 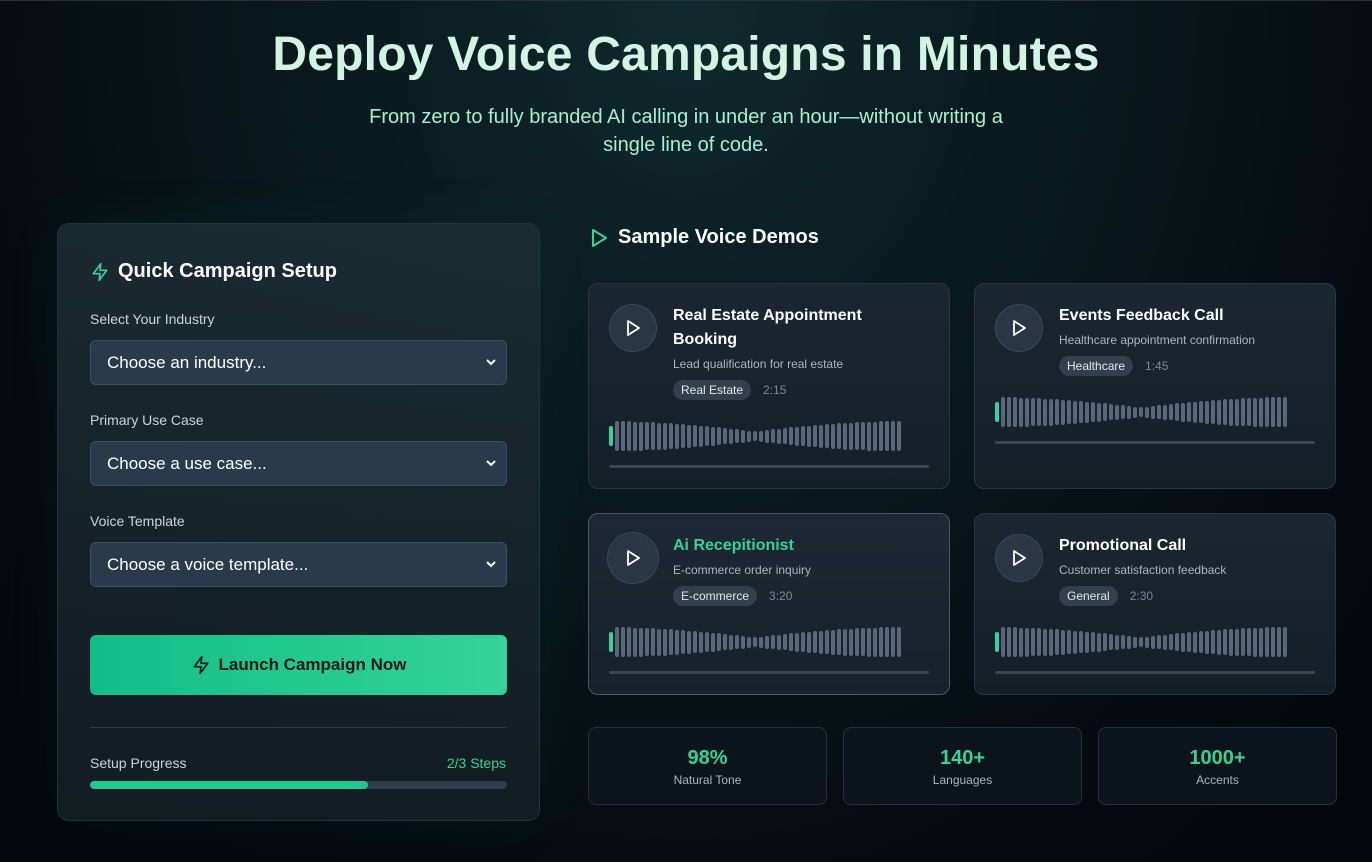 I want to click on demo-description: Healthcare appointment confirmation, so click(x=1157, y=340).